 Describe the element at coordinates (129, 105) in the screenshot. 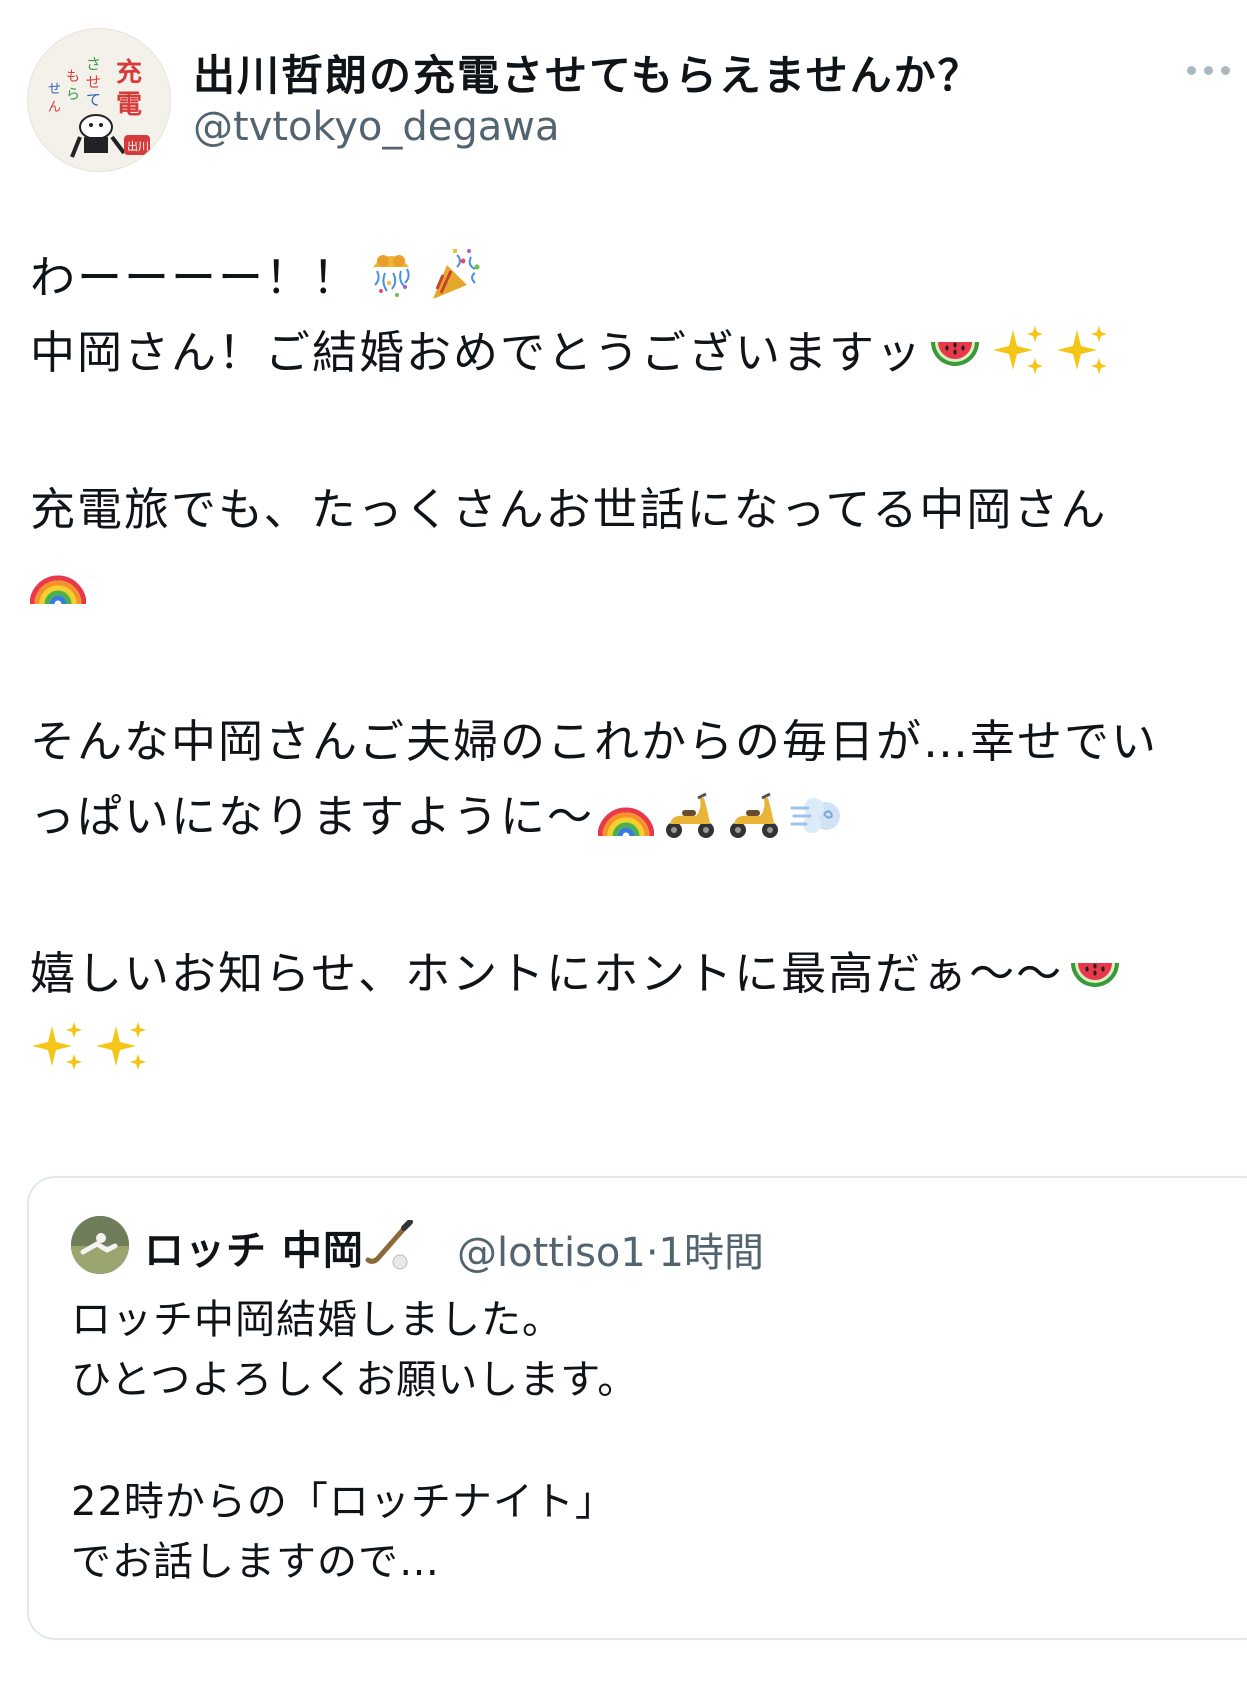

I see `svg-text: 電` at that location.